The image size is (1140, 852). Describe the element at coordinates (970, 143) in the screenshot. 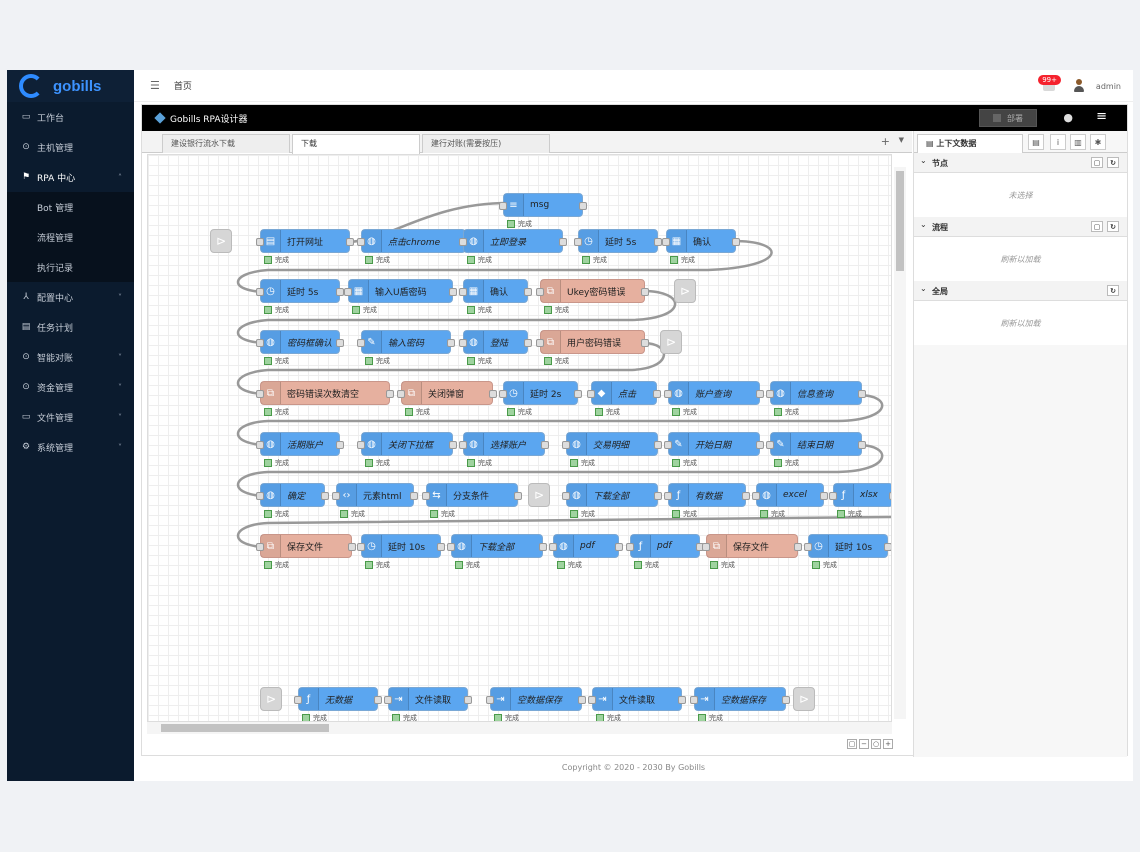

I see `tab-context-data: ▤ 上下文数据` at that location.